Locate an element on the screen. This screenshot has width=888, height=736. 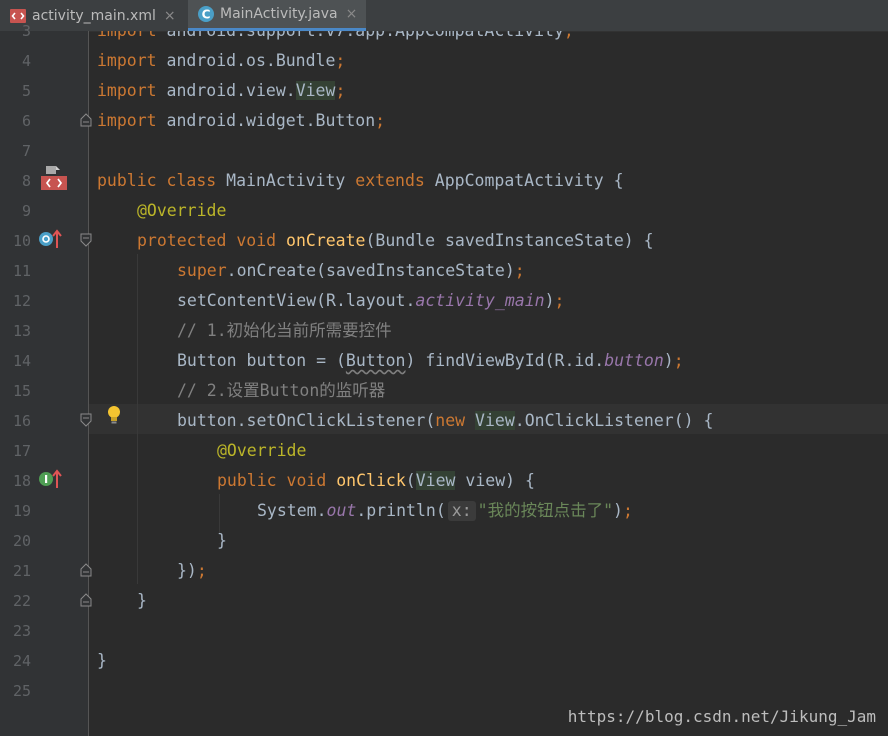
line-number: 16 is located at coordinates (21, 421).